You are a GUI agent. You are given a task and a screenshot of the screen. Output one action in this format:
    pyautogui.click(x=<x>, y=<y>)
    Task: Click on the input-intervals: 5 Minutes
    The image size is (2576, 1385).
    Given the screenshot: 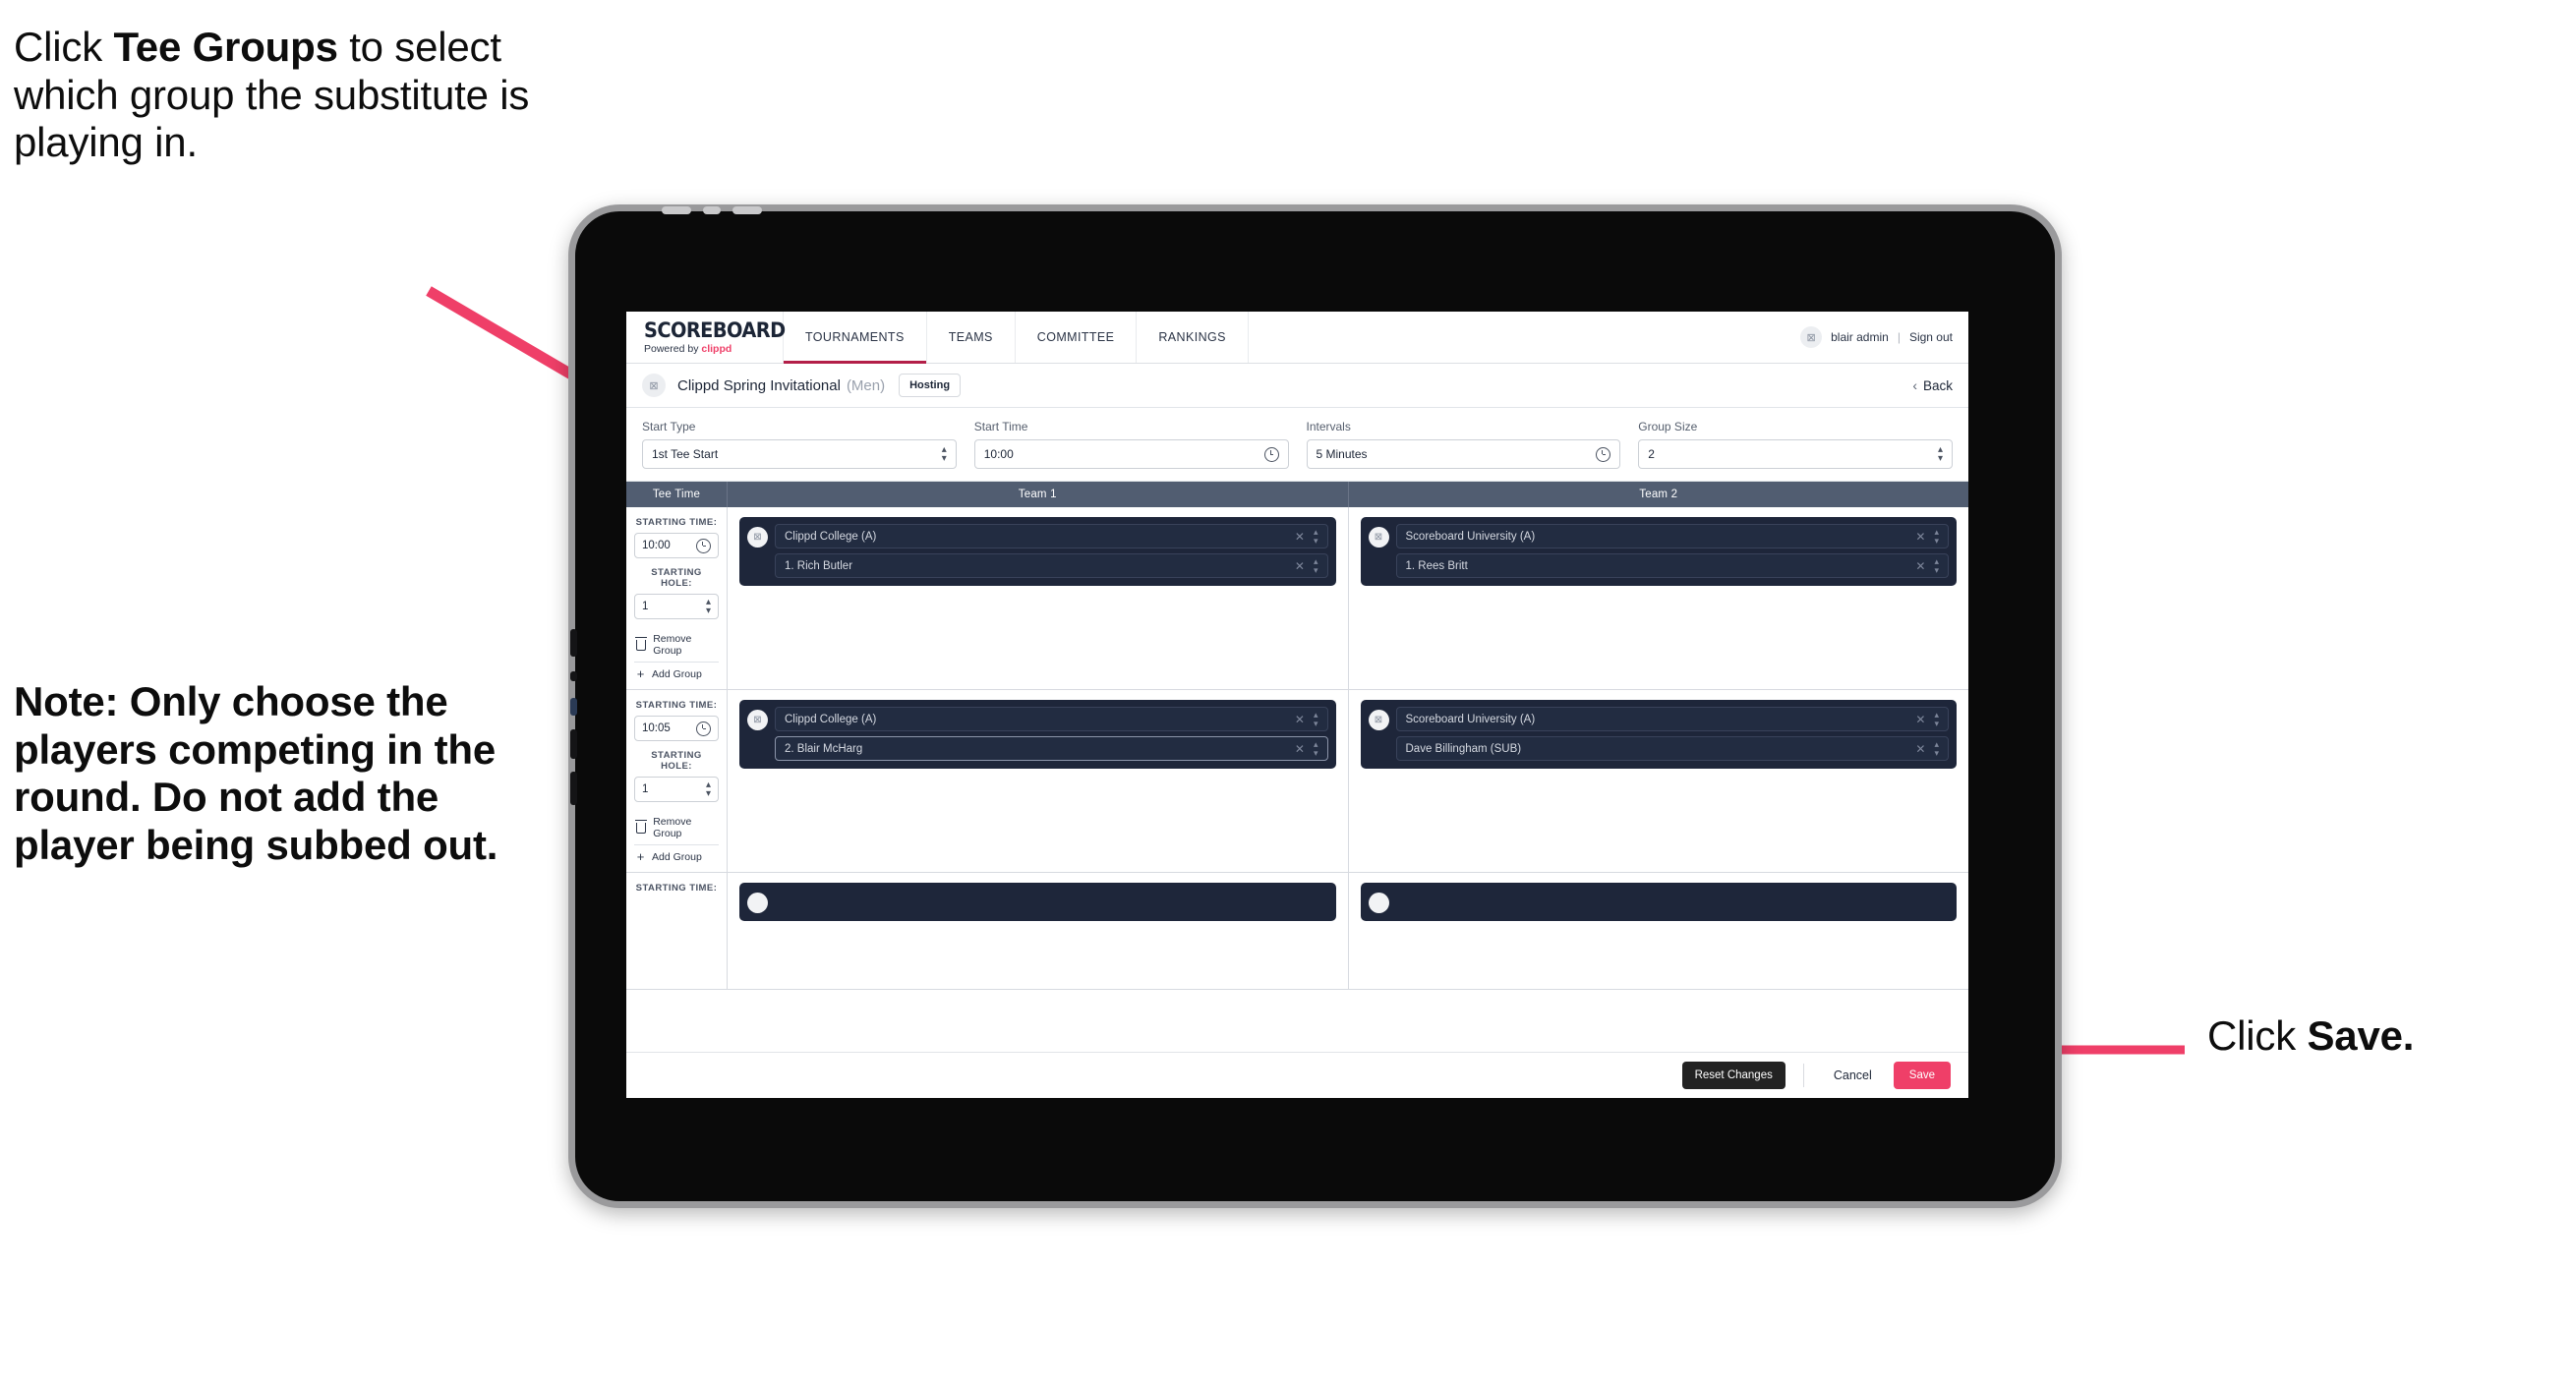 What is the action you would take?
    pyautogui.click(x=1463, y=454)
    